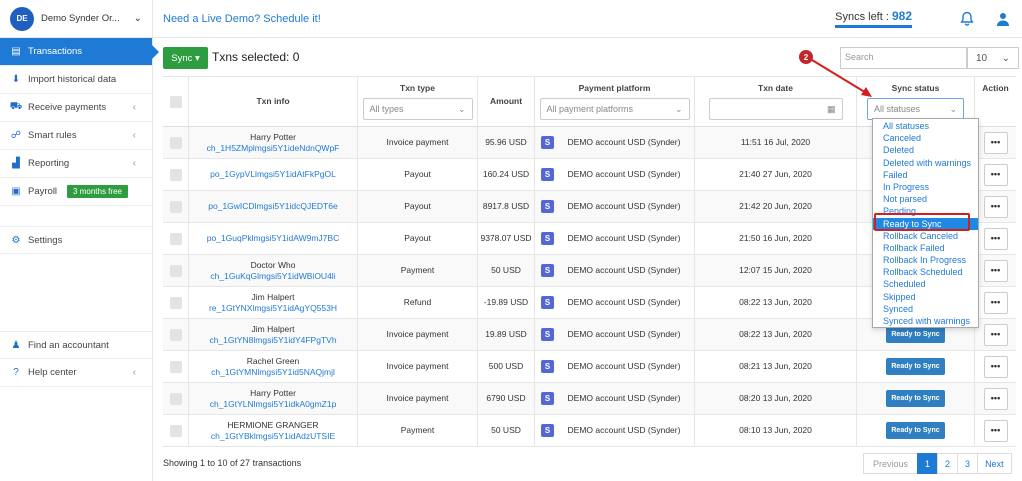 The image size is (1022, 481). I want to click on txn-id-link: ch_1GuKqGlmgsi5Y1idWBiOU4li, so click(272, 276).